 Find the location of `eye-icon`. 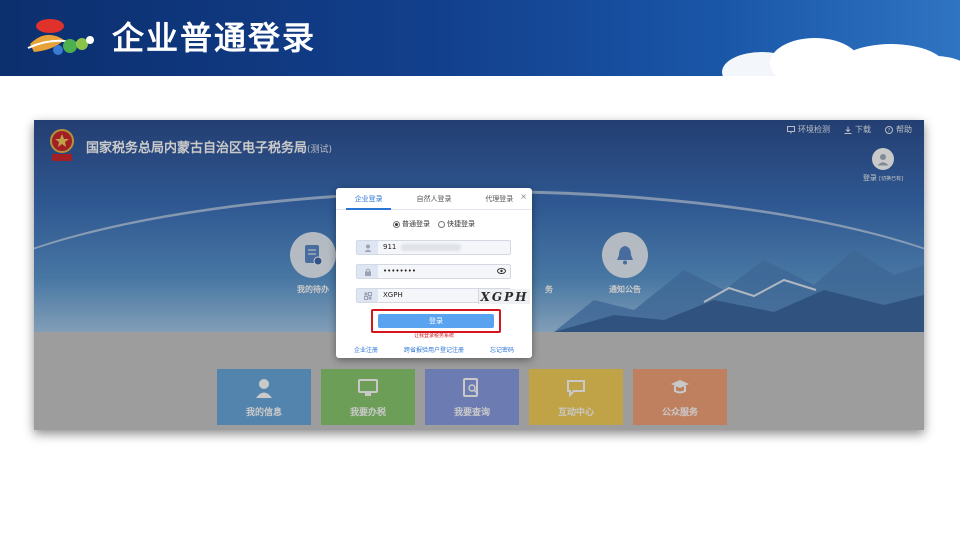

eye-icon is located at coordinates (501, 271).